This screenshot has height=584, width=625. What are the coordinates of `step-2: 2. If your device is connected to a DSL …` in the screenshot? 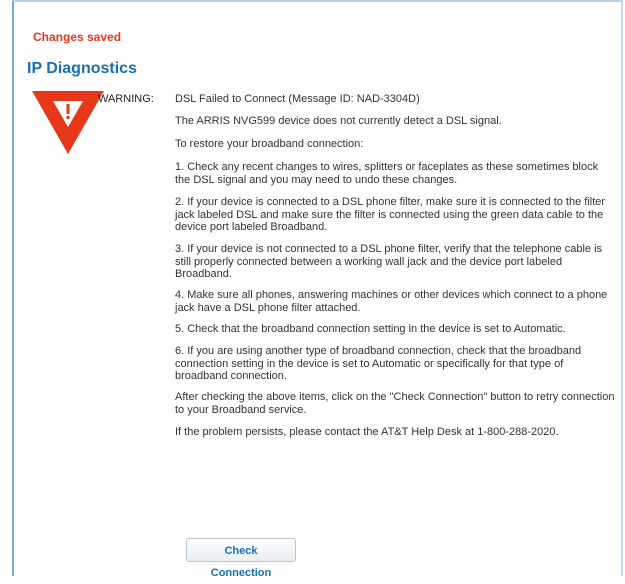 It's located at (390, 214).